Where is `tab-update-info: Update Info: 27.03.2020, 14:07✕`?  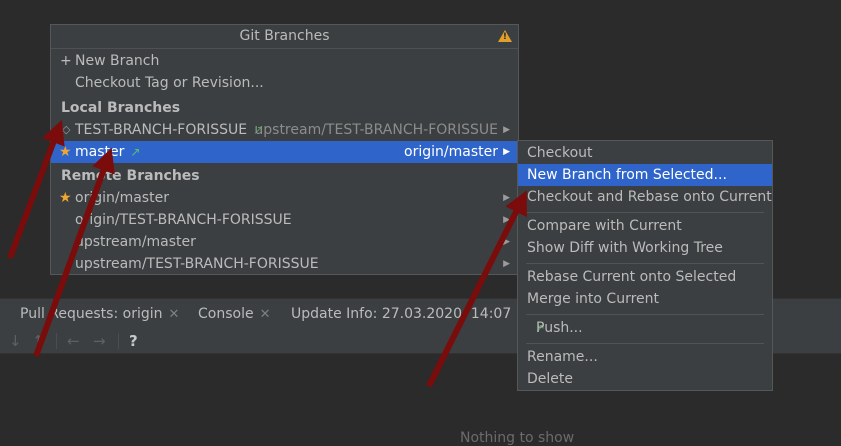
tab-update-info: Update Info: 27.03.2020, 14:07✕ is located at coordinates (409, 314).